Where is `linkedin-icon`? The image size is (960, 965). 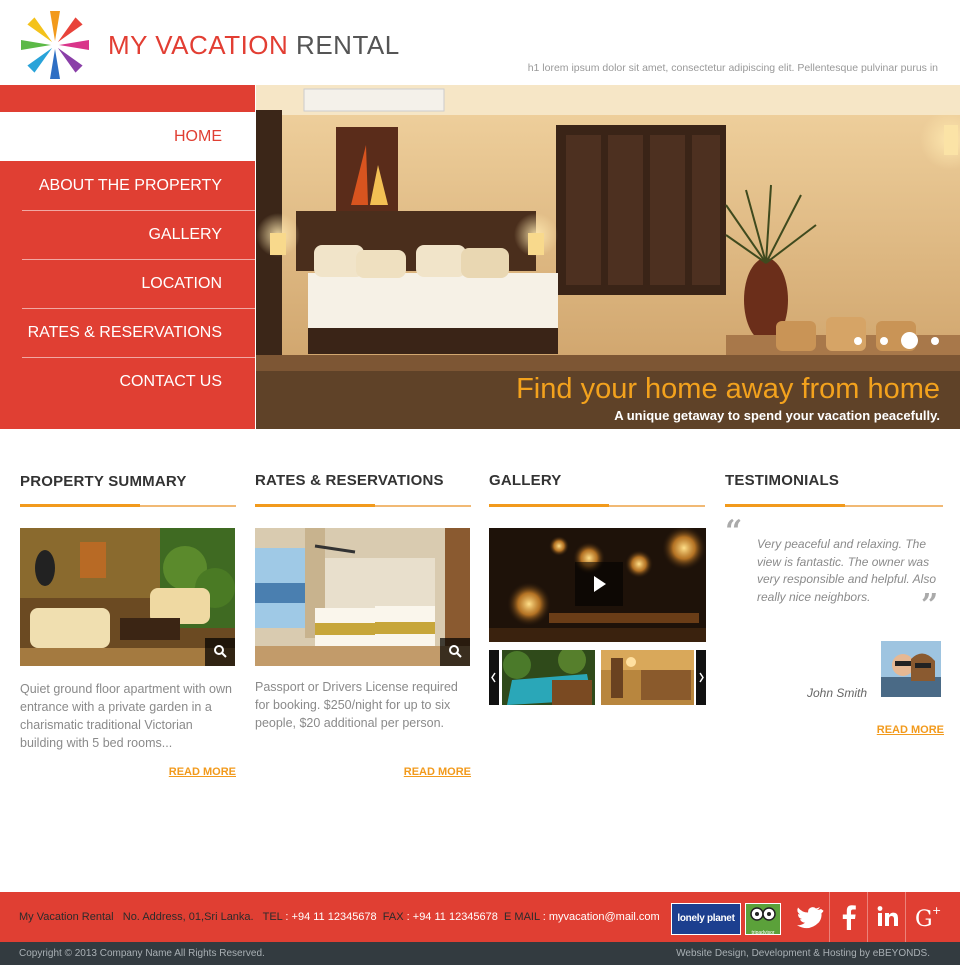 linkedin-icon is located at coordinates (887, 916).